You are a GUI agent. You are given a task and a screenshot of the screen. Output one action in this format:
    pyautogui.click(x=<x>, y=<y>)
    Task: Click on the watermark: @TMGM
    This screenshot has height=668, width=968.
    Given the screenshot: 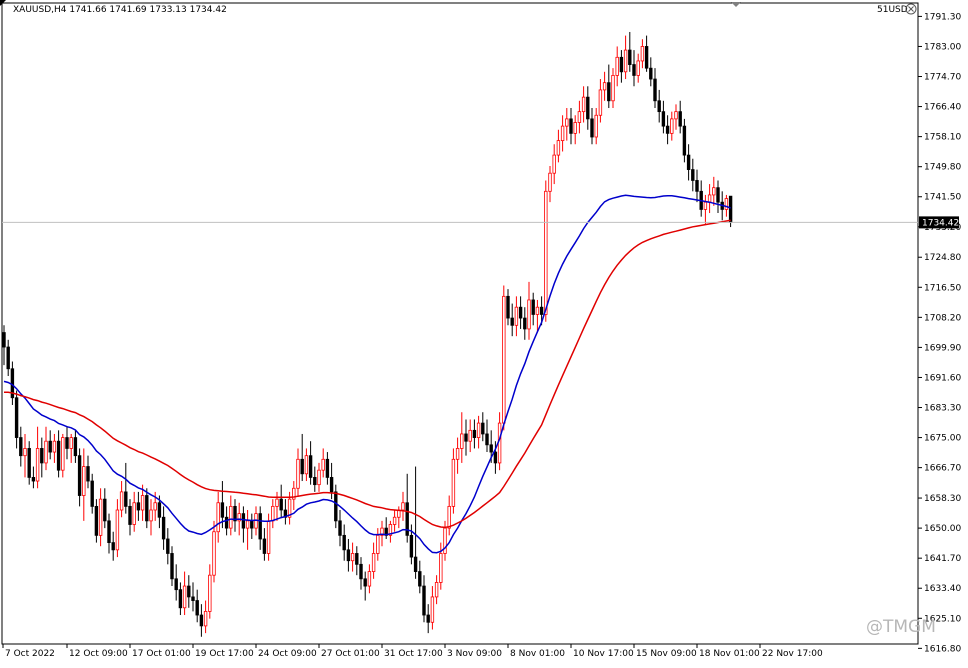 What is the action you would take?
    pyautogui.click(x=901, y=627)
    